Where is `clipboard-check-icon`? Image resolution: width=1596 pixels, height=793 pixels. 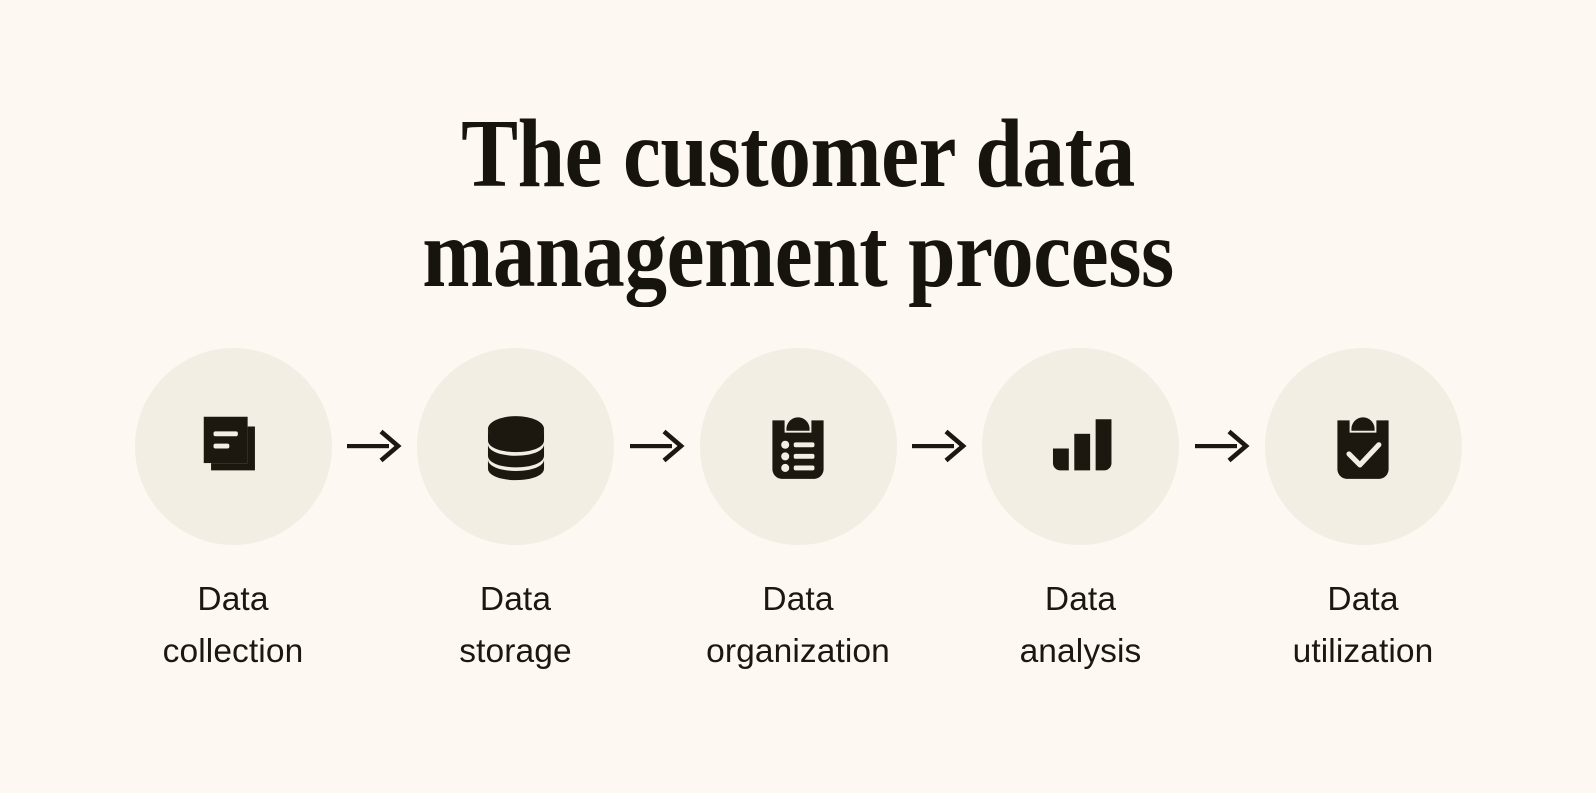 clipboard-check-icon is located at coordinates (1363, 448).